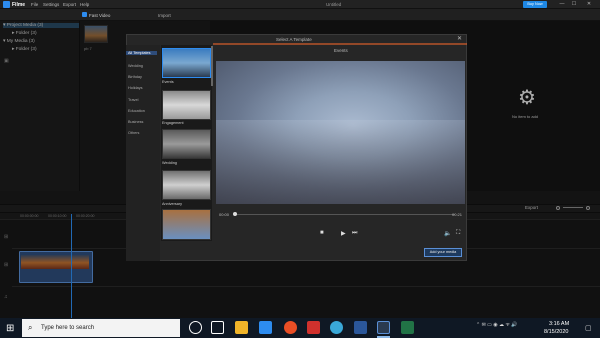 This screenshot has height=338, width=600. I want to click on menu-export: Export, so click(69, 4).